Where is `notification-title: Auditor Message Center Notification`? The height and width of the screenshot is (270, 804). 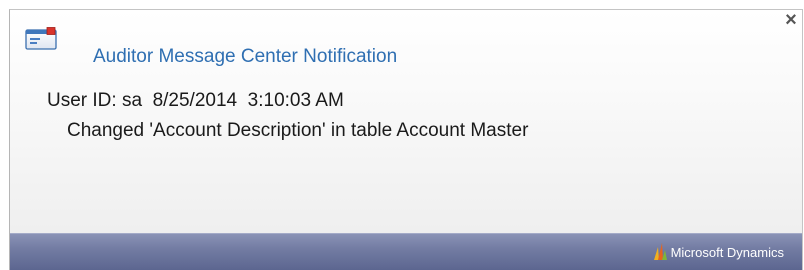
notification-title: Auditor Message Center Notification is located at coordinates (245, 56).